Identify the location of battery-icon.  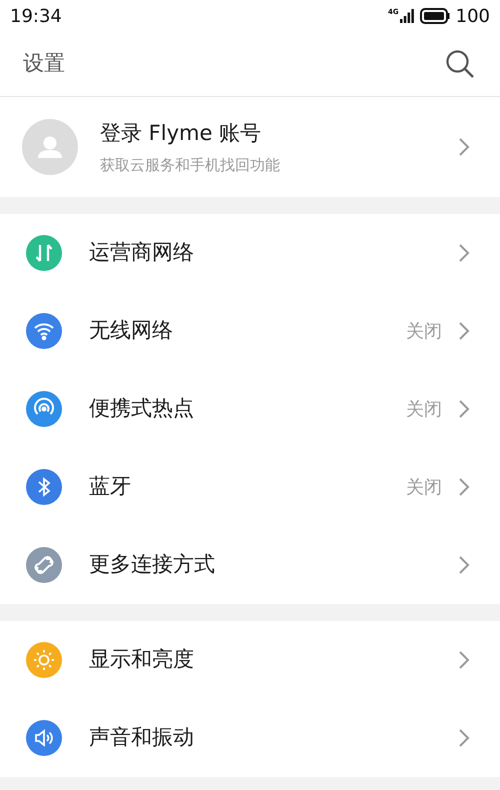
(435, 16).